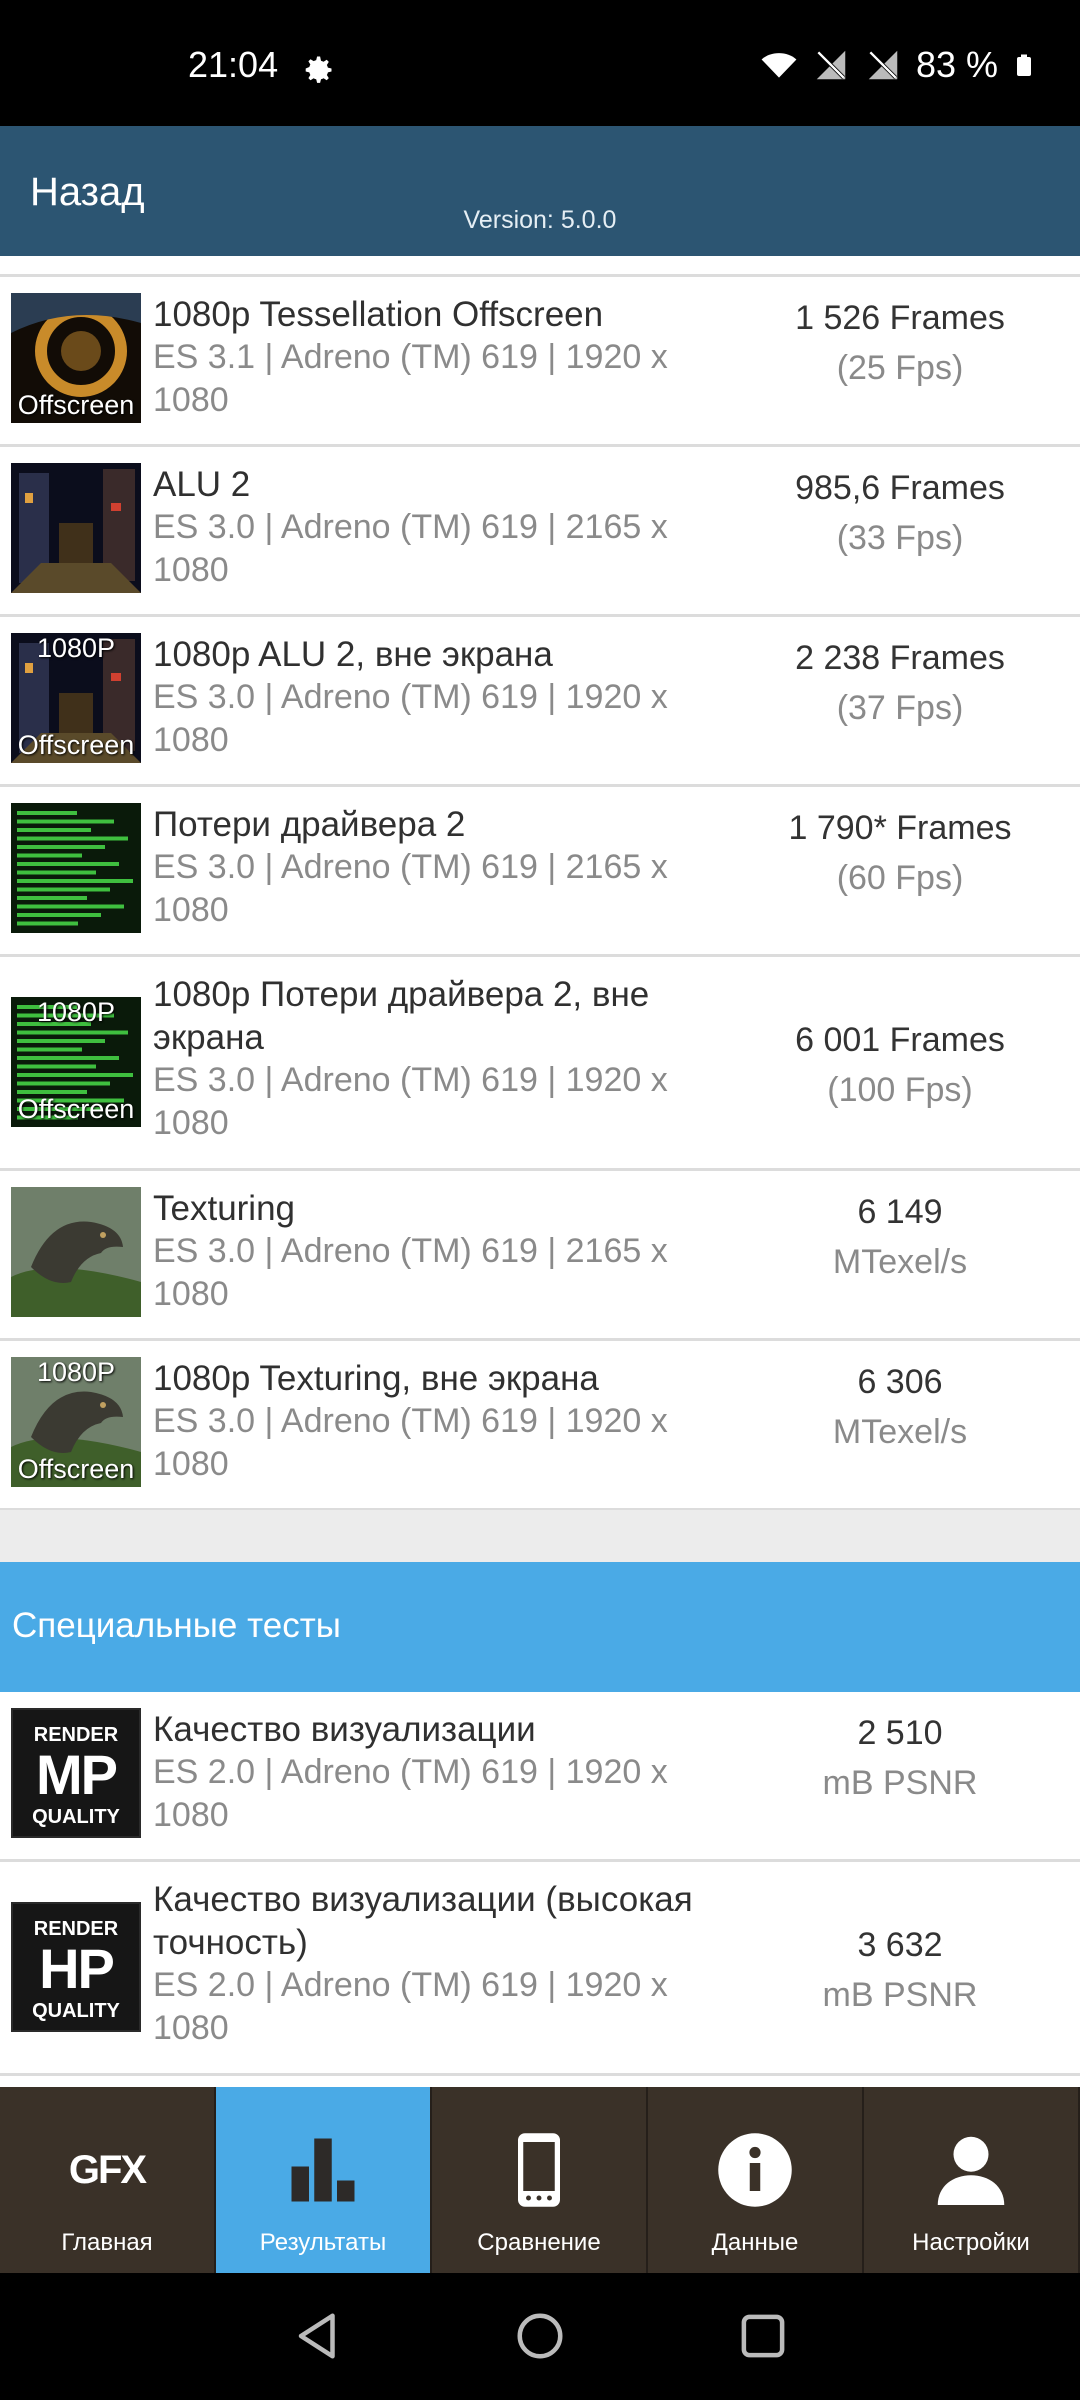 The width and height of the screenshot is (1080, 2400). What do you see at coordinates (900, 828) in the screenshot?
I see `score-value: 1 790* Frames` at bounding box center [900, 828].